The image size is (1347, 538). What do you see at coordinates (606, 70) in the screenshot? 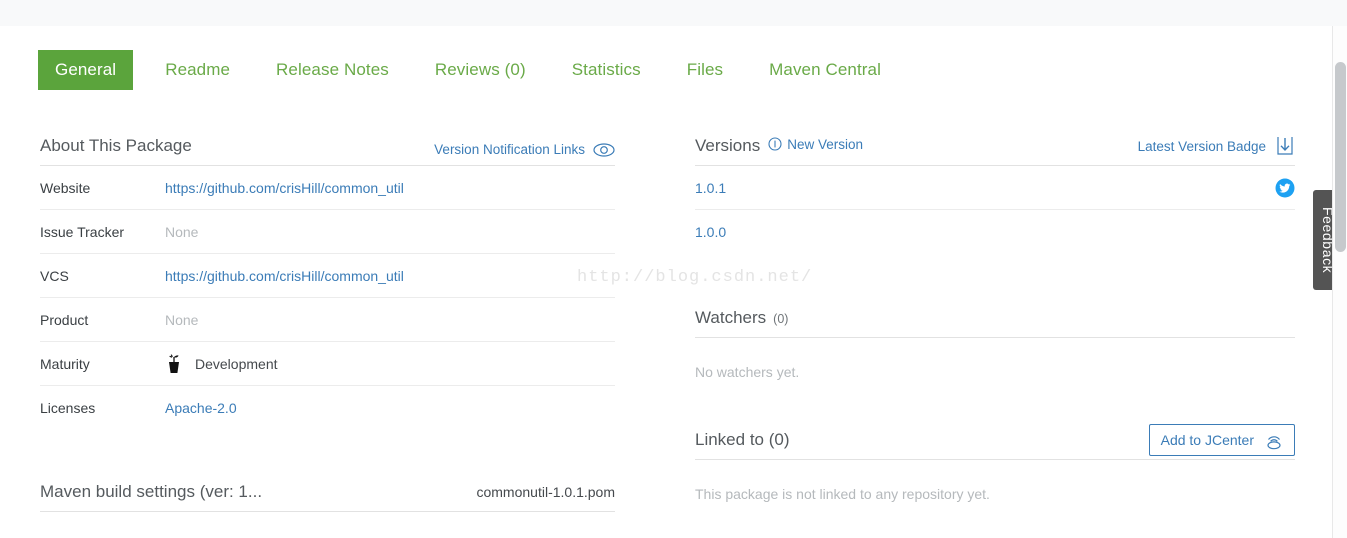
I see `tab-statistics: Statistics` at bounding box center [606, 70].